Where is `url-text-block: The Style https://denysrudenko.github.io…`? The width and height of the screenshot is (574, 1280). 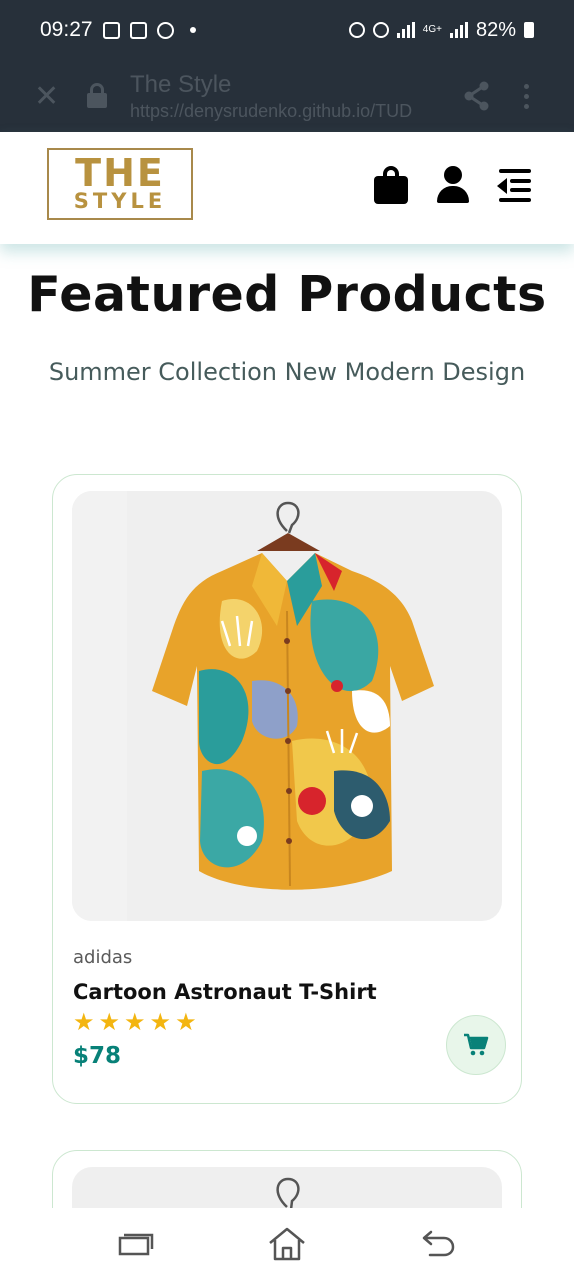 url-text-block: The Style https://denysrudenko.github.io… is located at coordinates (280, 96).